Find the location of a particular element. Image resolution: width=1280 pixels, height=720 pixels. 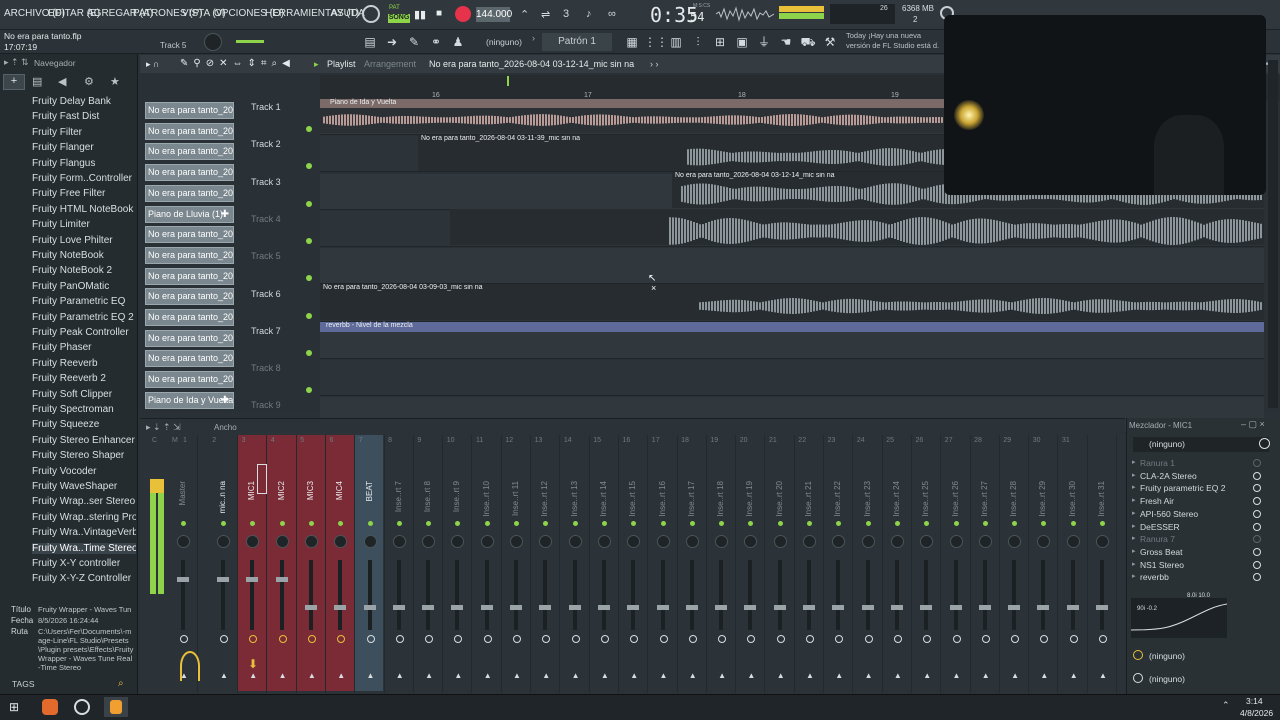

fx-slot: NS1 Stereo is located at coordinates (1162, 565).